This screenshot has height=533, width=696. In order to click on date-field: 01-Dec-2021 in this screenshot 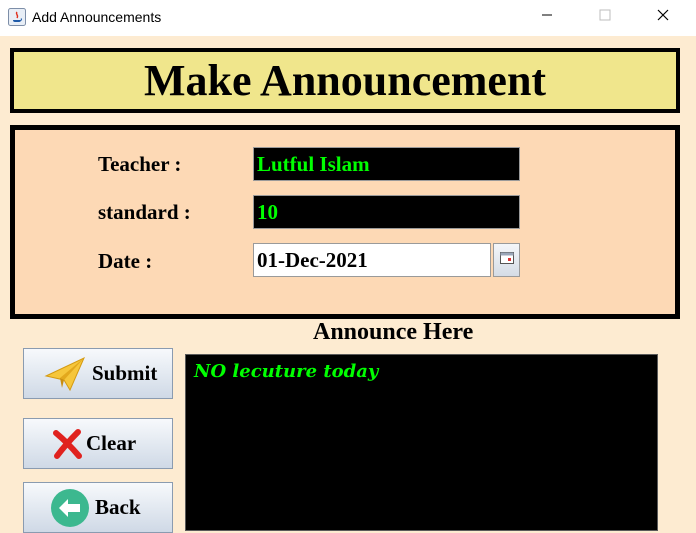, I will do `click(372, 260)`.